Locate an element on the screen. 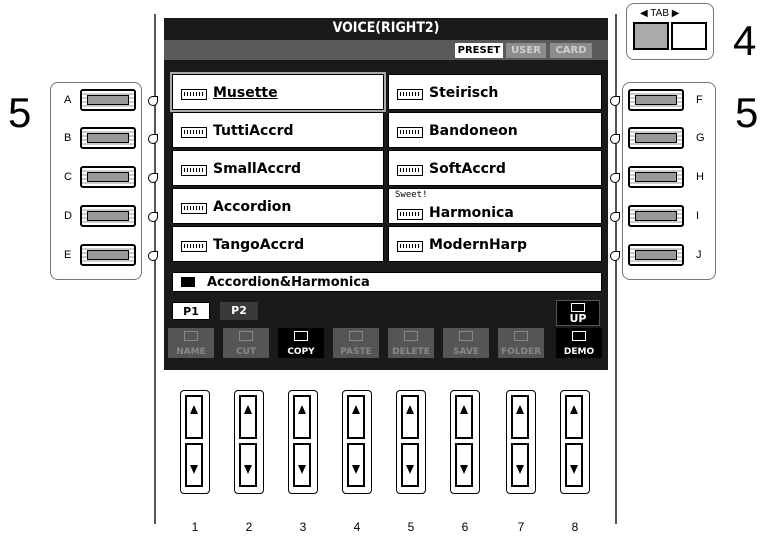  folder-icon is located at coordinates (521, 336).